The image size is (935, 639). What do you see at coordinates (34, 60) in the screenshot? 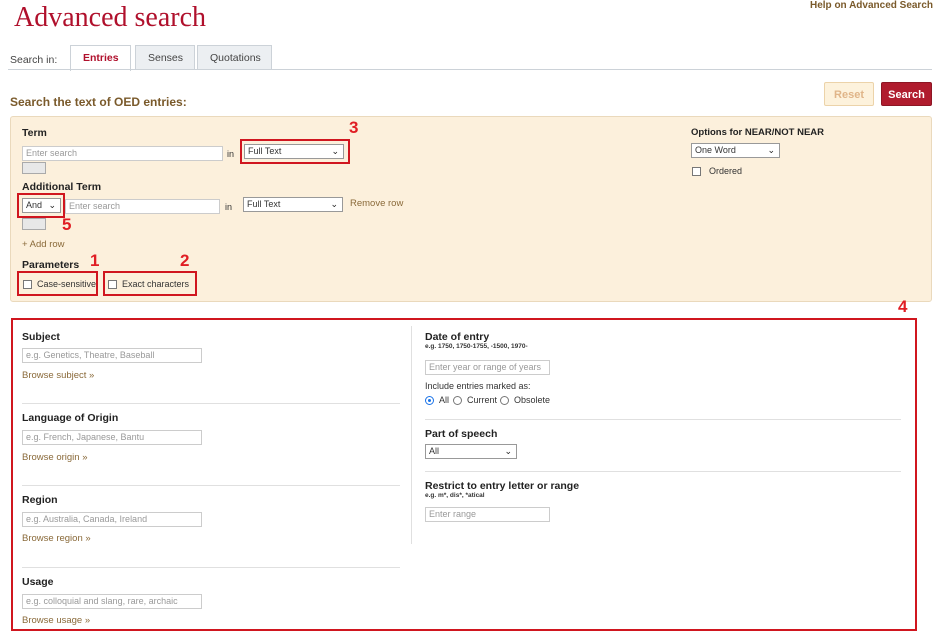
I see `search-in-label: Search in:` at bounding box center [34, 60].